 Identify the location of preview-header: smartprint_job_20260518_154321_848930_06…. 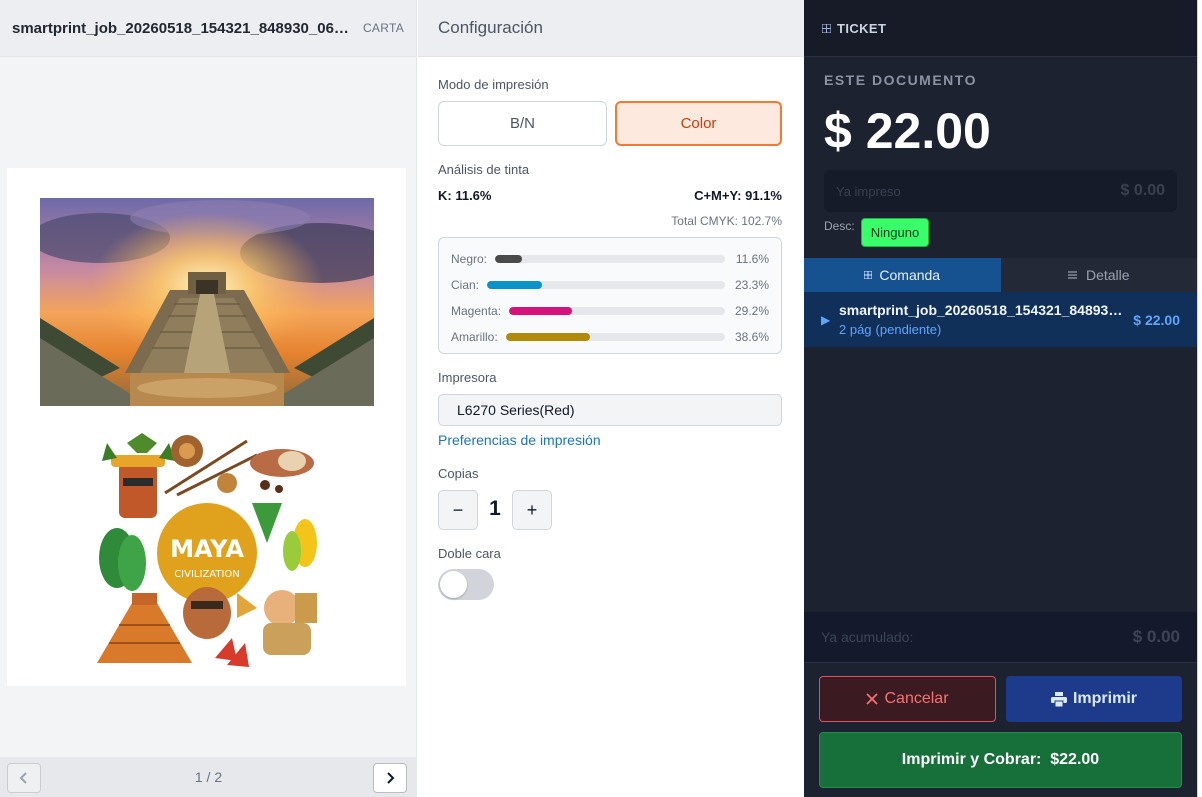
(208, 28).